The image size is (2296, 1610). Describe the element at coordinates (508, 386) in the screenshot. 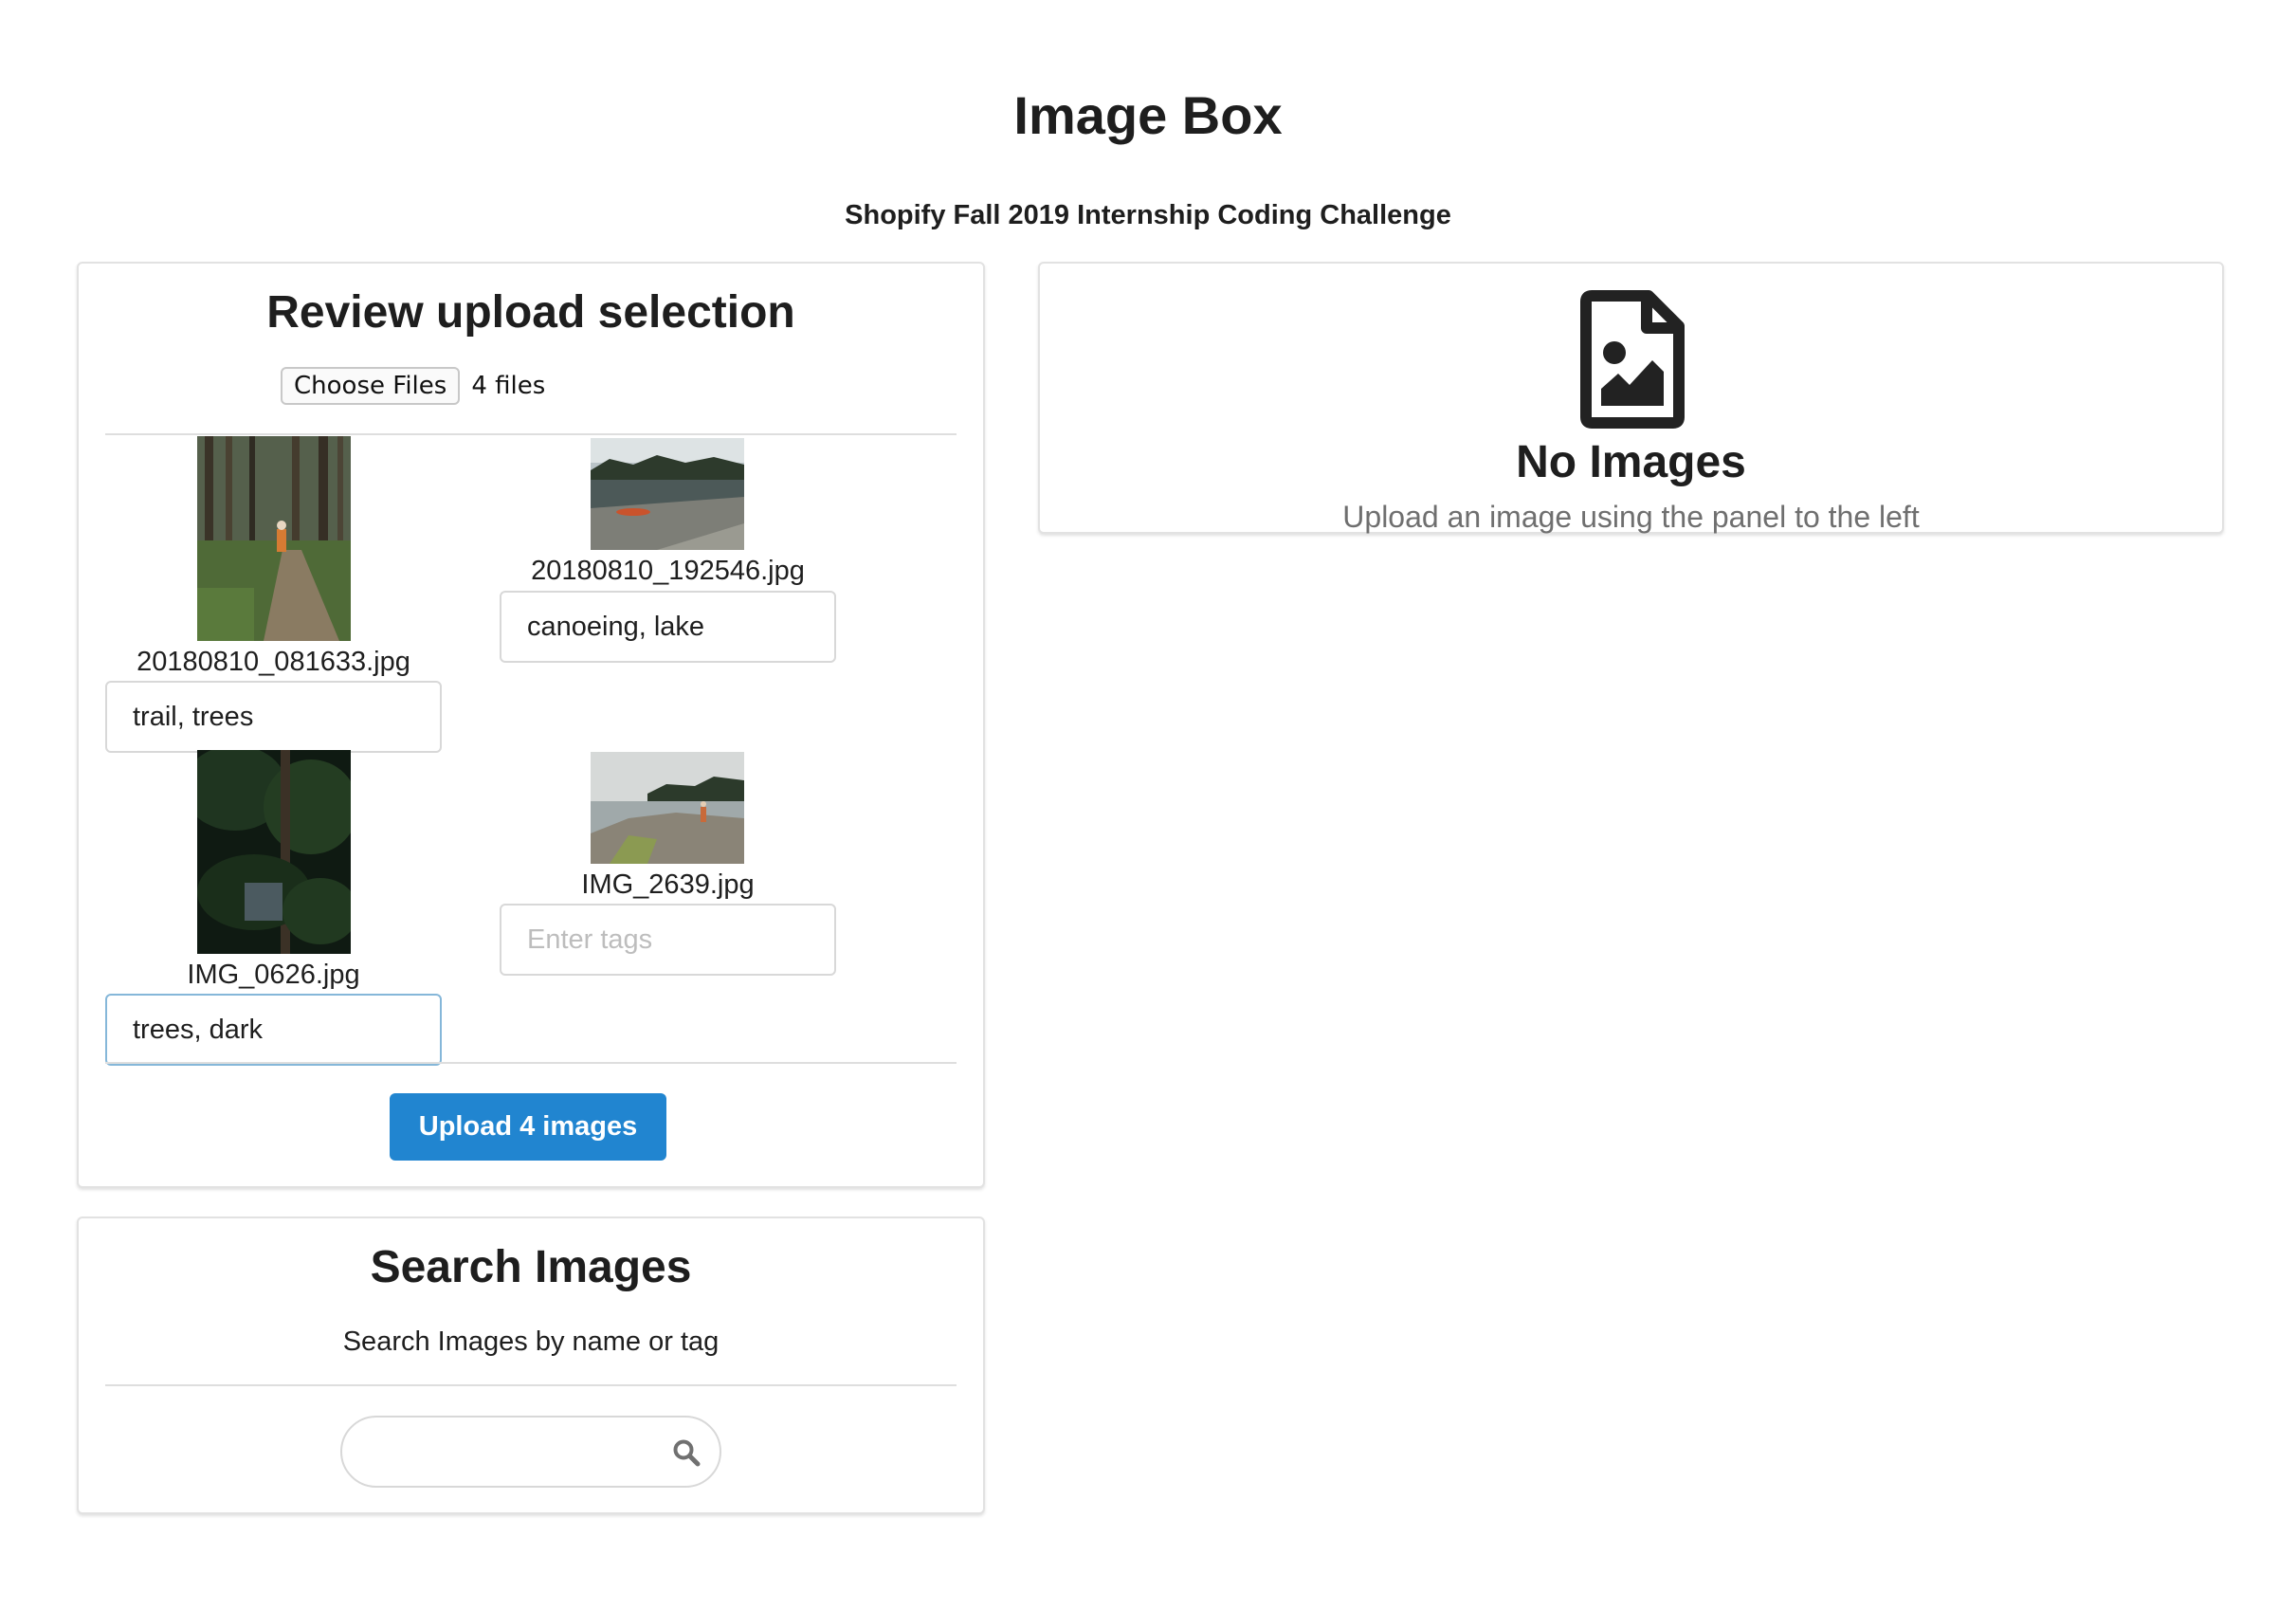

I see `file-count-label: 4 files` at that location.